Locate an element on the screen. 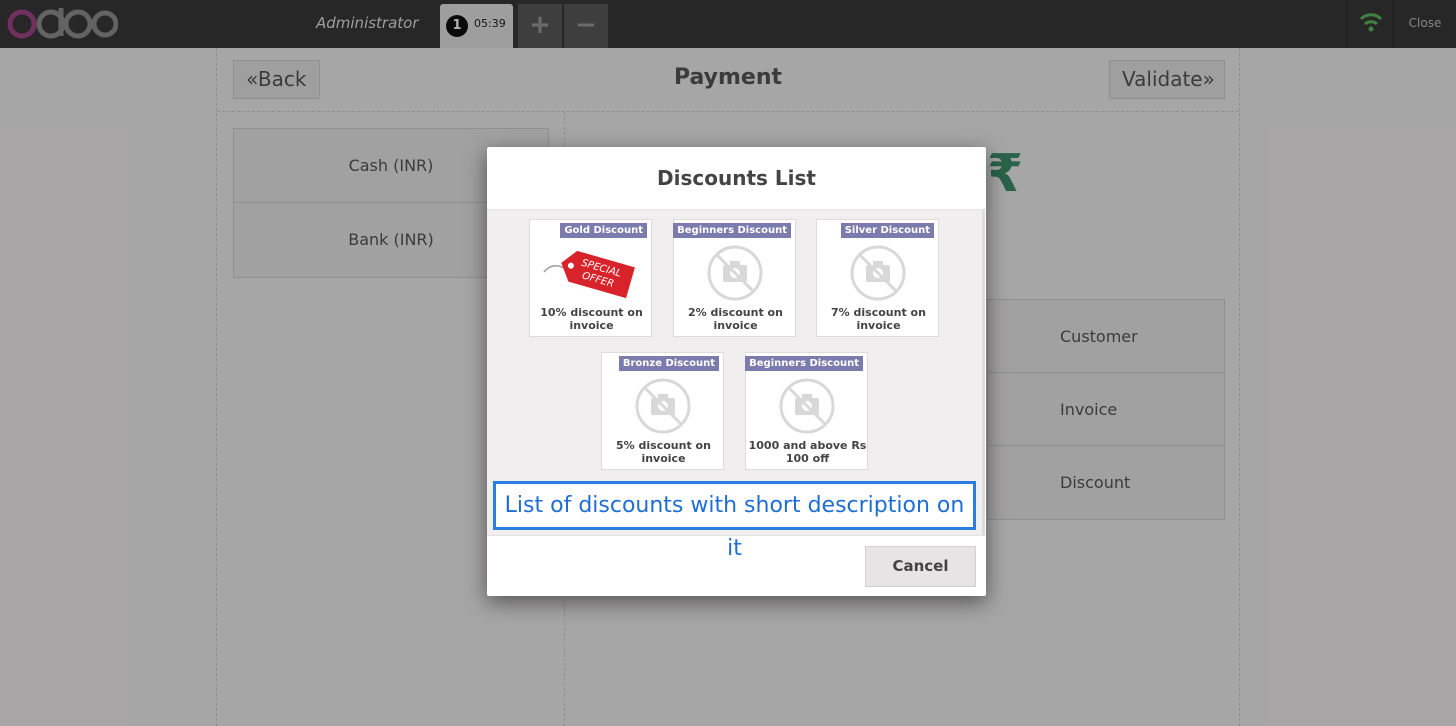 This screenshot has height=726, width=1456. discount-tag: Bronze Discount is located at coordinates (668, 363).